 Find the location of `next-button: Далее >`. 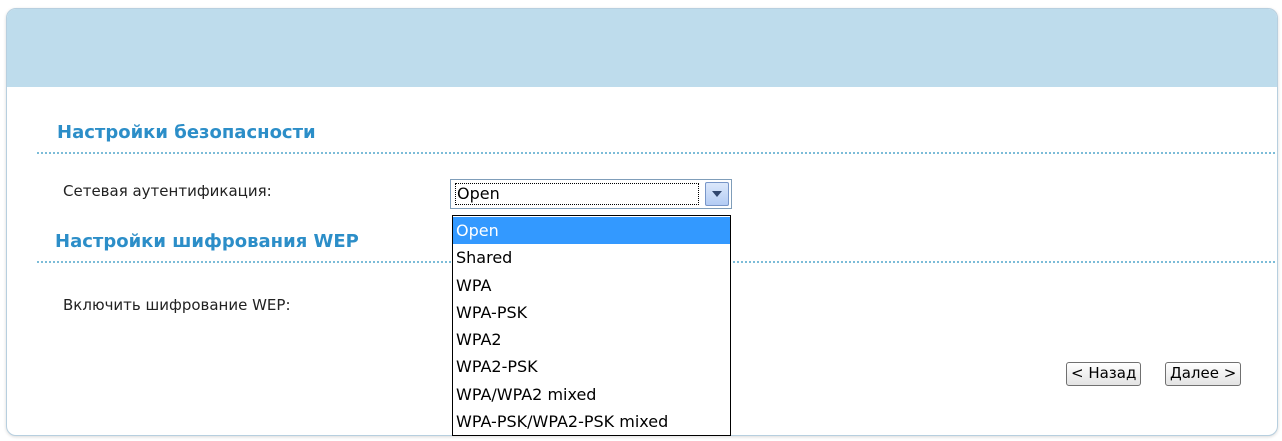

next-button: Далее > is located at coordinates (1203, 374).